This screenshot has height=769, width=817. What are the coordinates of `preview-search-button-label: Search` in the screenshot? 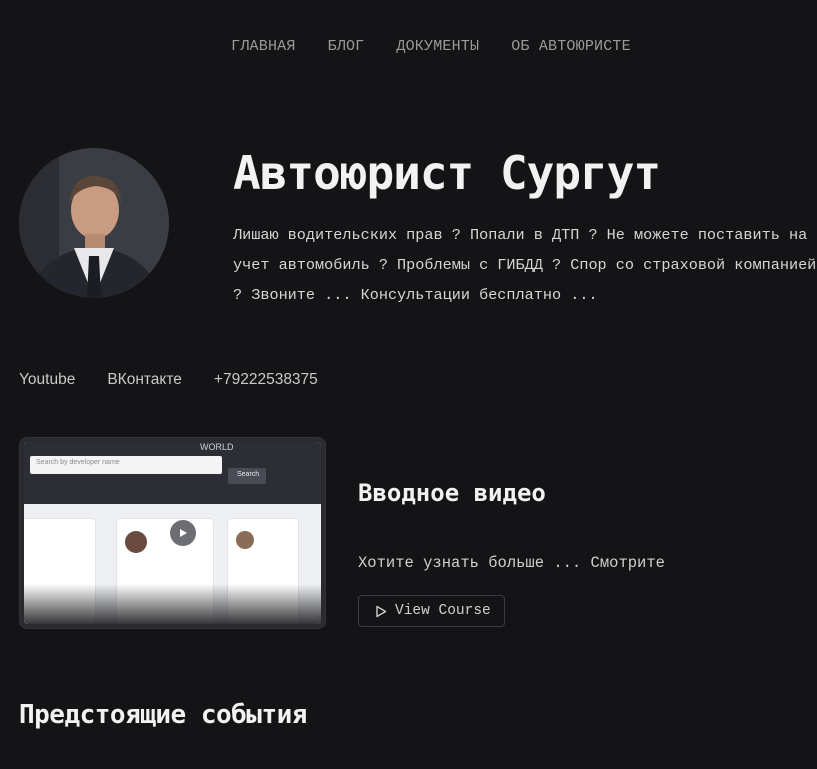 It's located at (248, 474).